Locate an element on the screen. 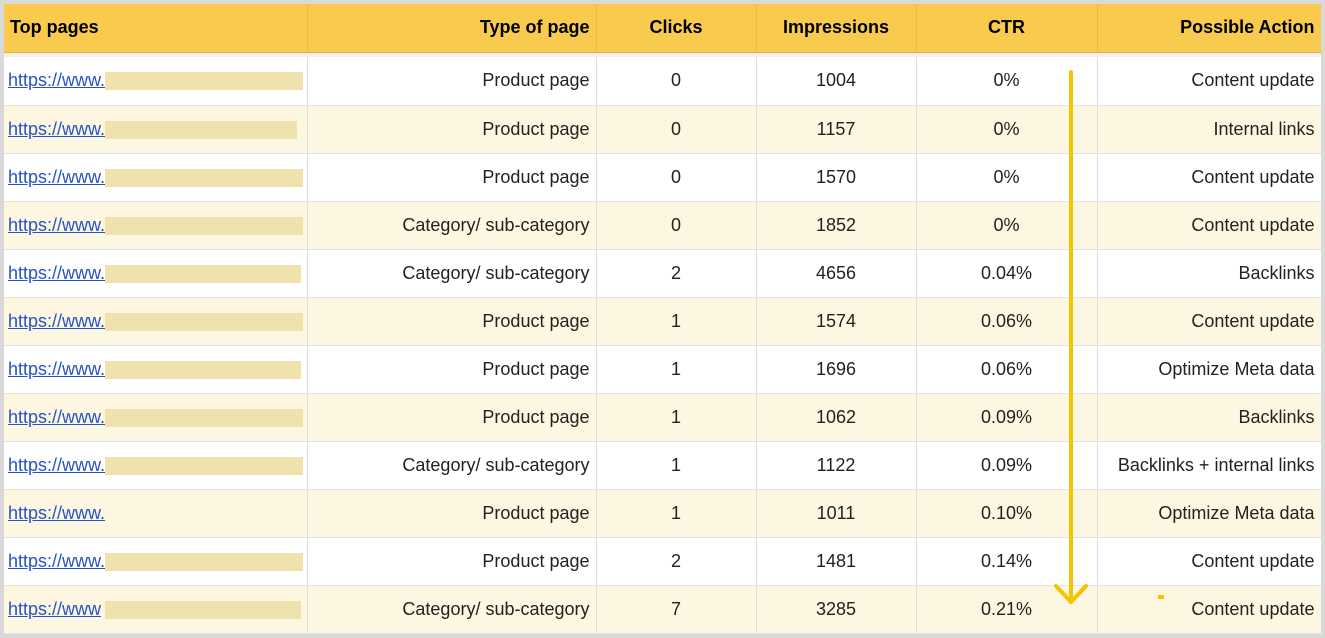  impressions-cell: 1574 is located at coordinates (836, 321).